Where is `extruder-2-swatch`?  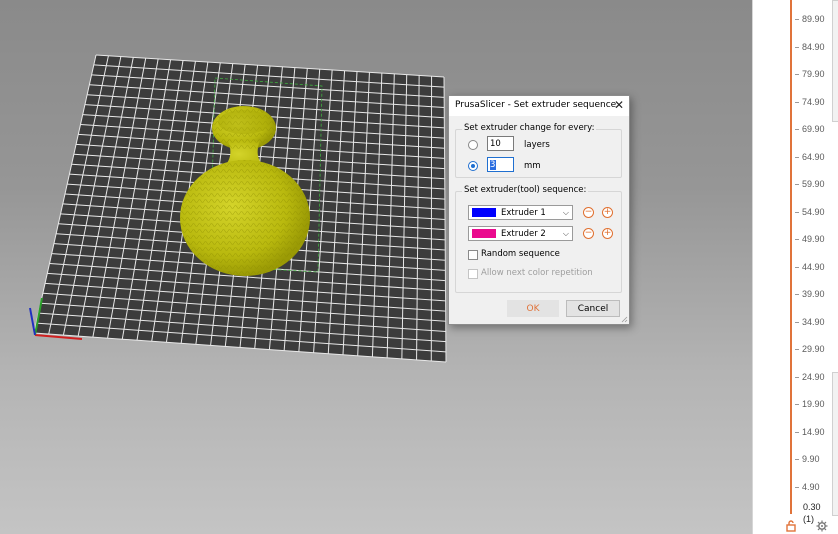
extruder-2-swatch is located at coordinates (484, 233).